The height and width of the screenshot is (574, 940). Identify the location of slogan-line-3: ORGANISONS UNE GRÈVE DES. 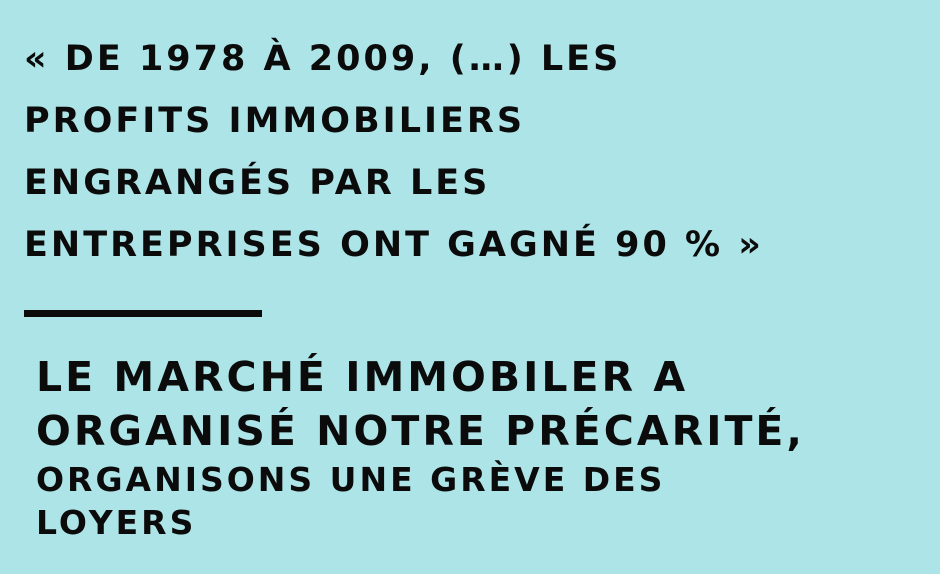
(351, 479).